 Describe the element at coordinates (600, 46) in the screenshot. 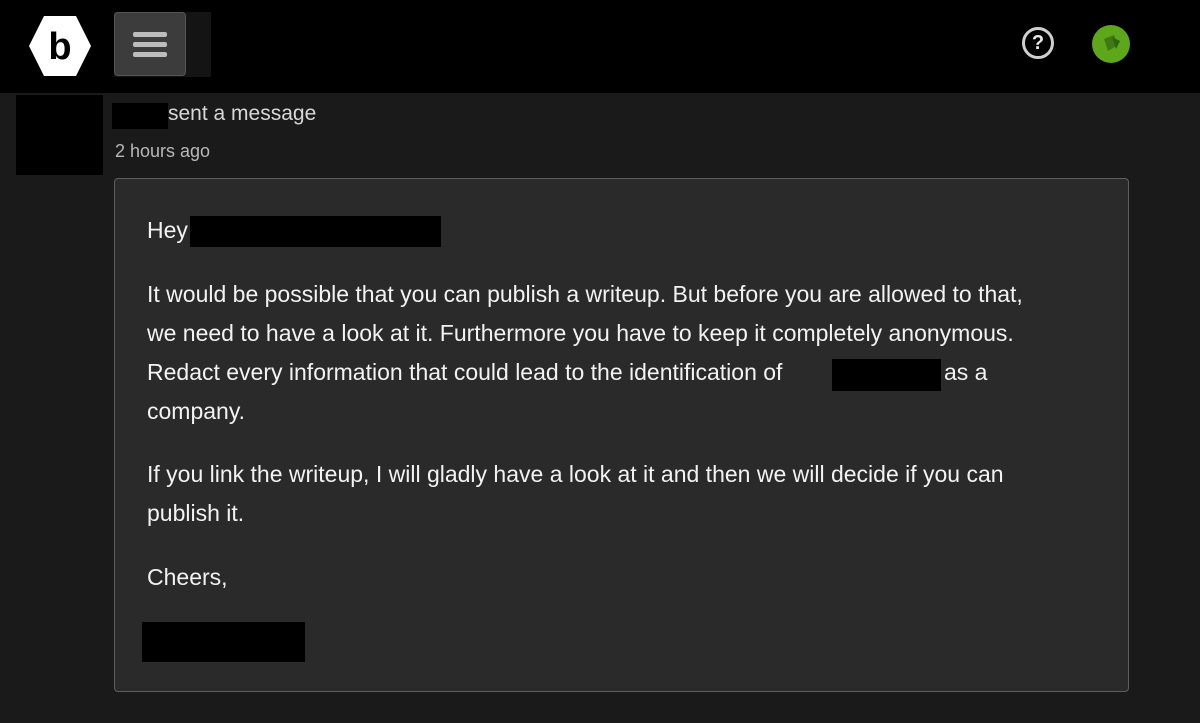

I see `top-bar: b ?` at that location.